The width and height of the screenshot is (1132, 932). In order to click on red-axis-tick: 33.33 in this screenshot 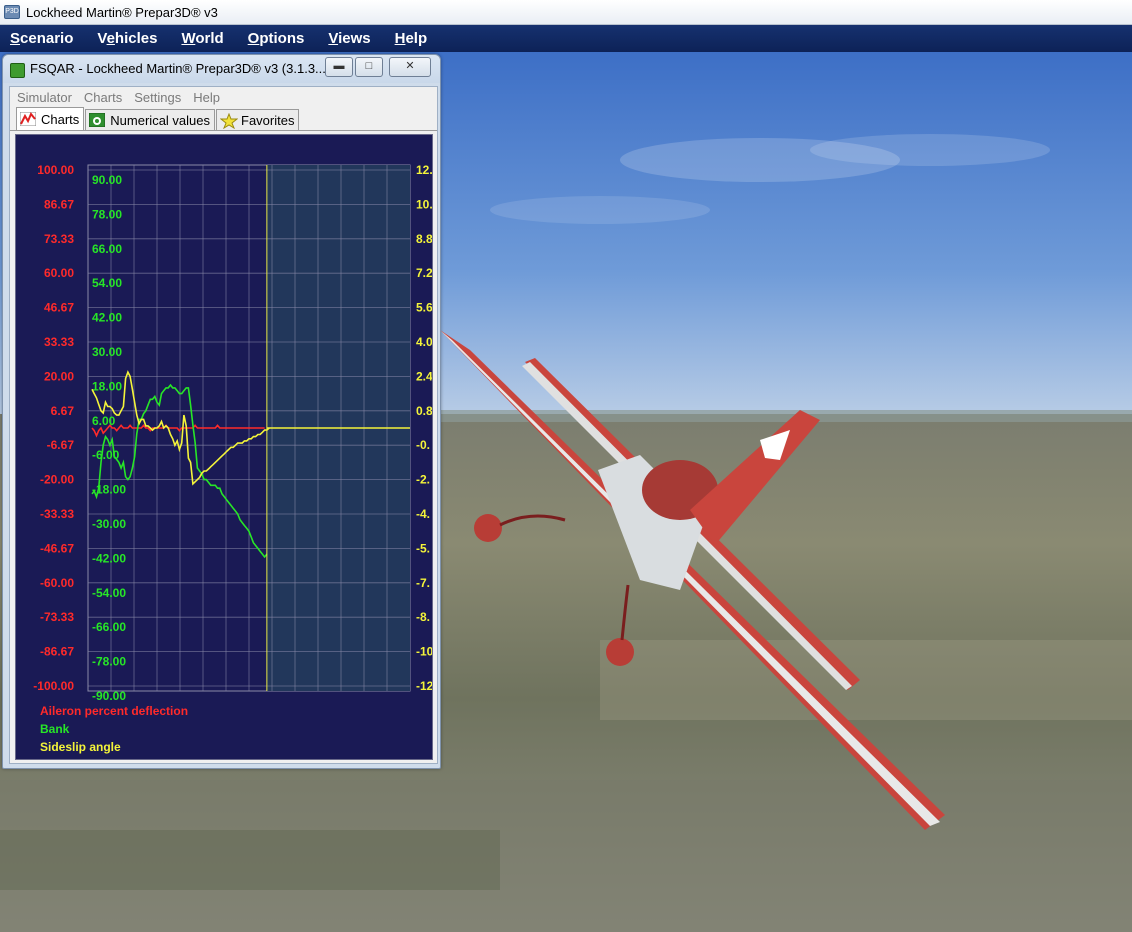, I will do `click(59, 342)`.